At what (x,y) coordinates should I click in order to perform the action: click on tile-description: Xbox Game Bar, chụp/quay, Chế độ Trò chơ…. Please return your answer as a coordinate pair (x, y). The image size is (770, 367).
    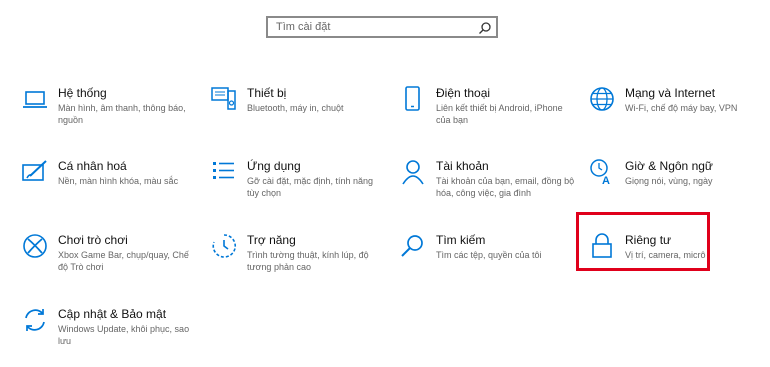
    Looking at the image, I should click on (123, 261).